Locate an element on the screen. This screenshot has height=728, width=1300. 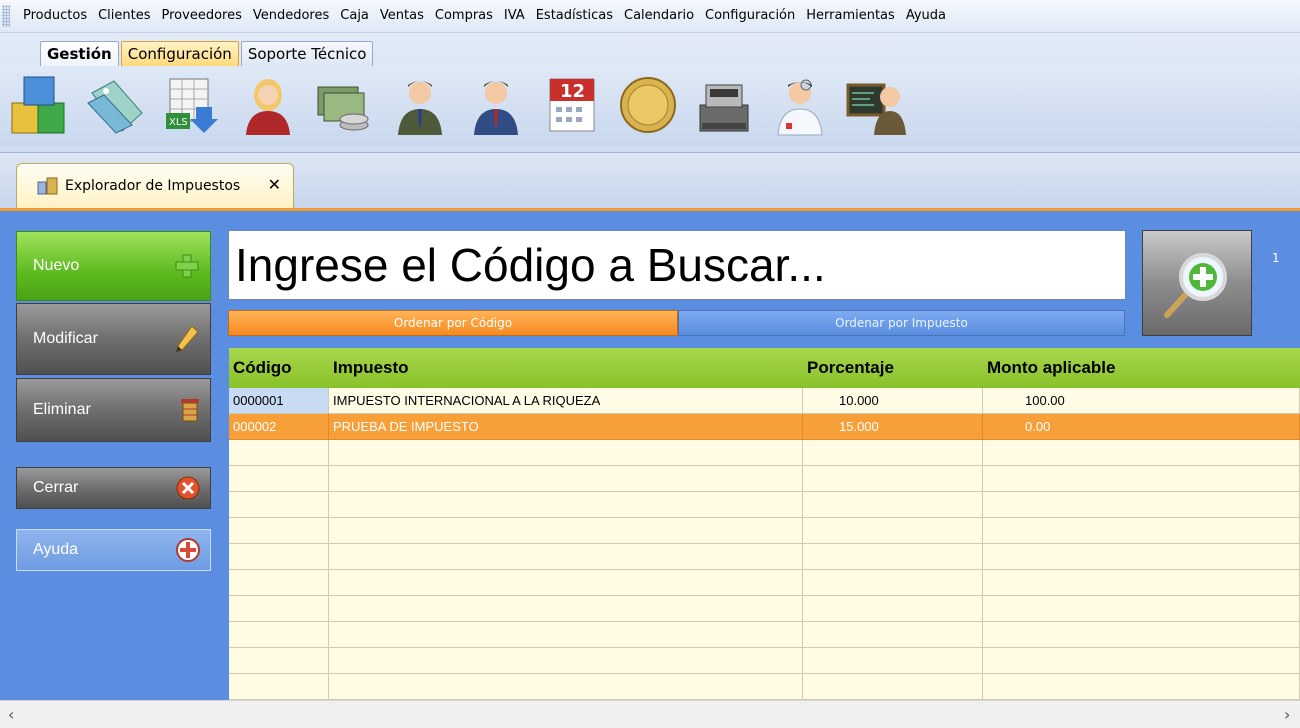
svg-text: XLS is located at coordinates (178, 122).